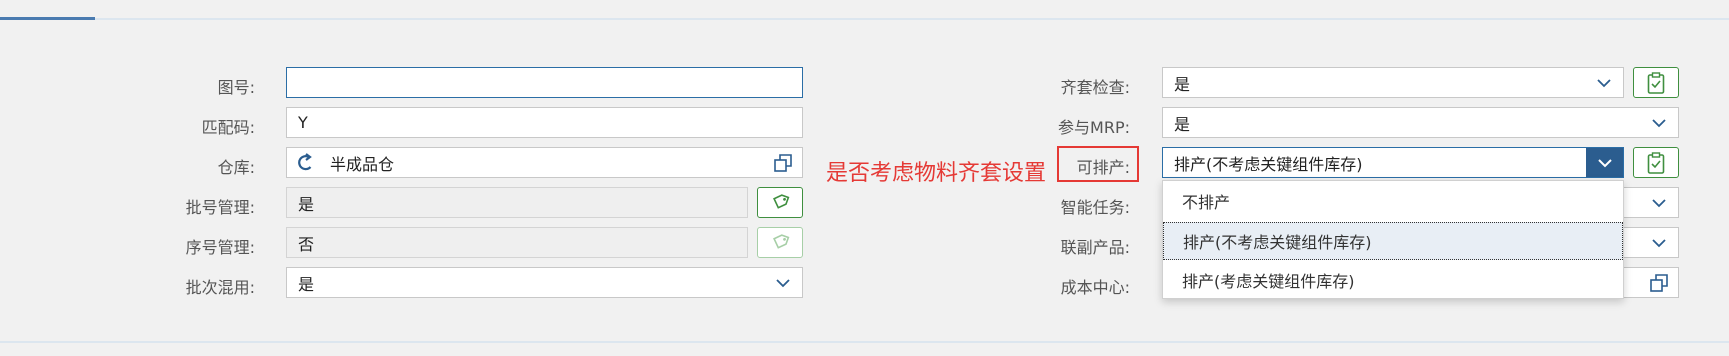 Image resolution: width=1729 pixels, height=356 pixels. I want to click on batch-mix-value: 是, so click(306, 284).